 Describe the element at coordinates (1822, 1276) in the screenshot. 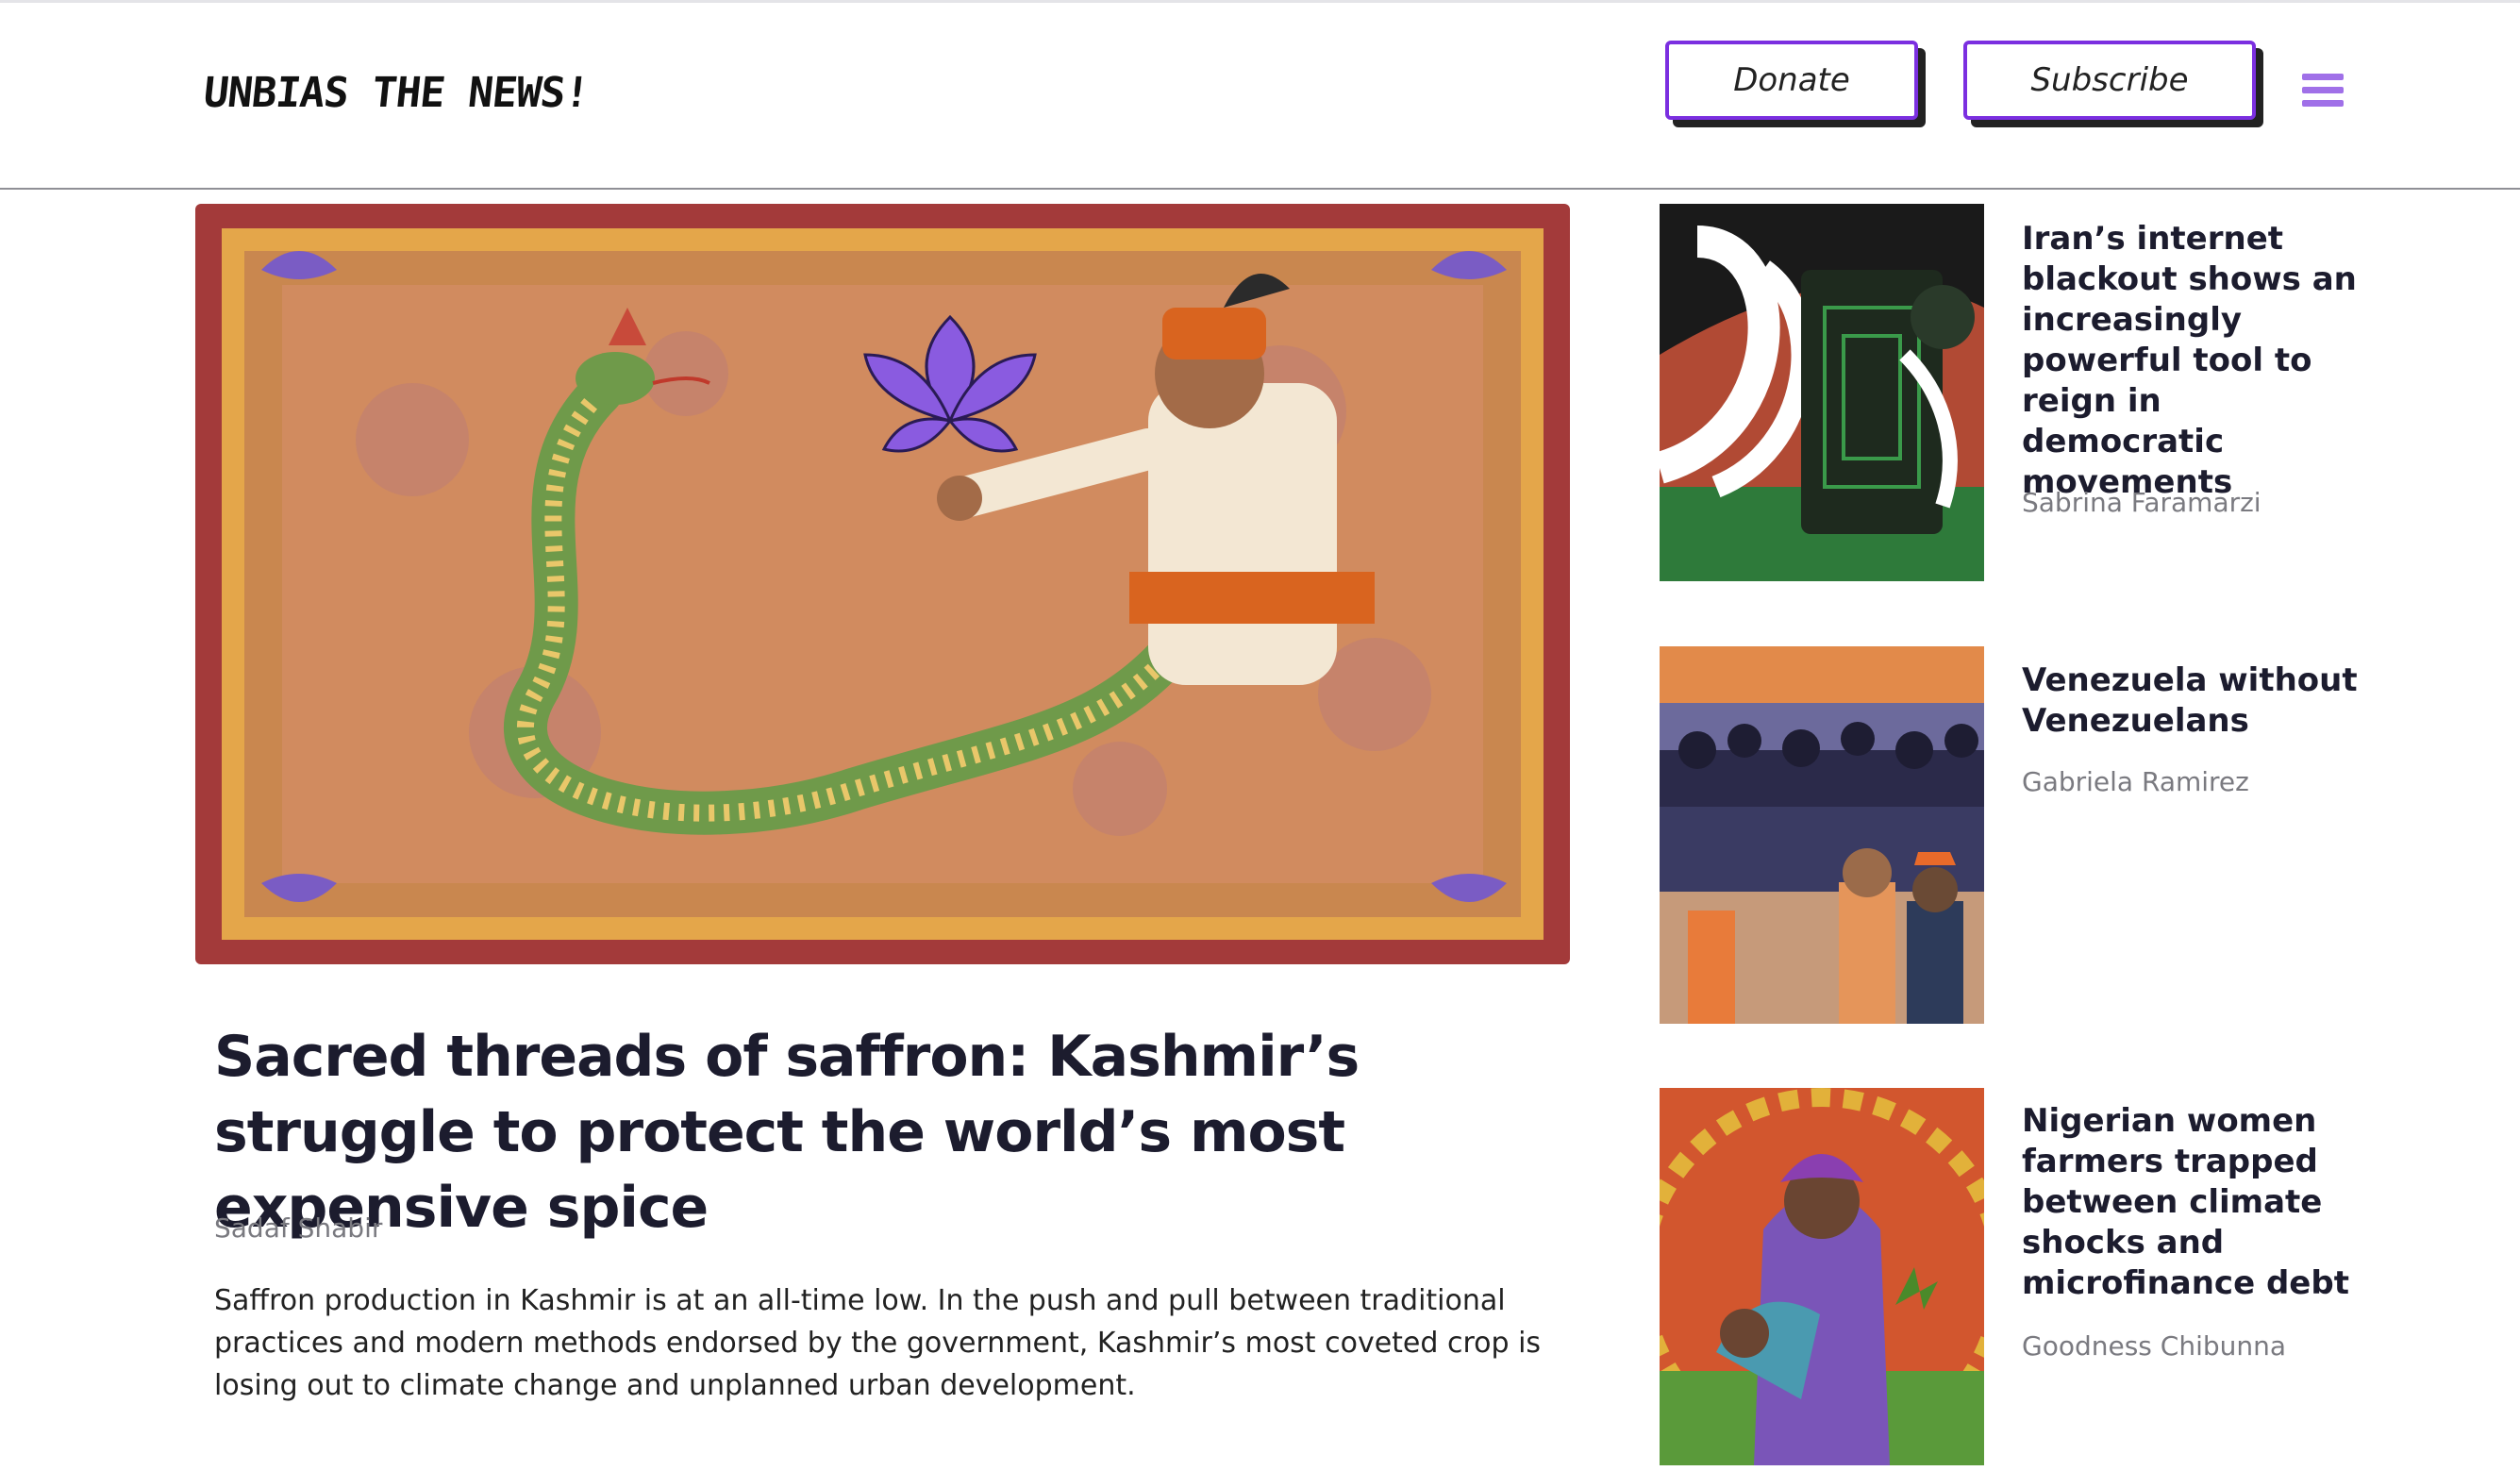

I see `story-thumbnail-nigeria` at that location.